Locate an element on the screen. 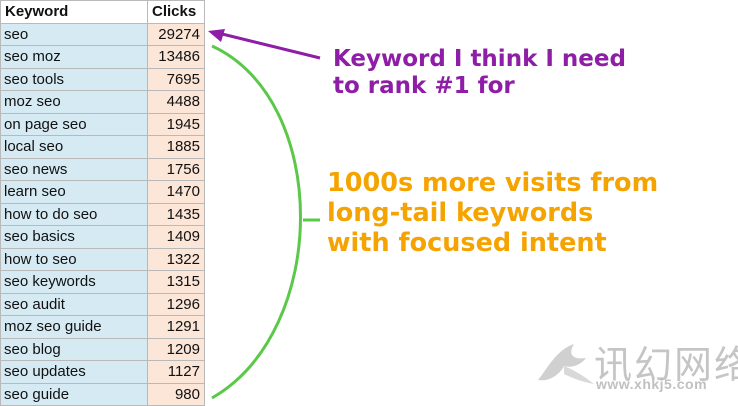 The image size is (738, 406). annotation-line: Keyword I think I need is located at coordinates (479, 59).